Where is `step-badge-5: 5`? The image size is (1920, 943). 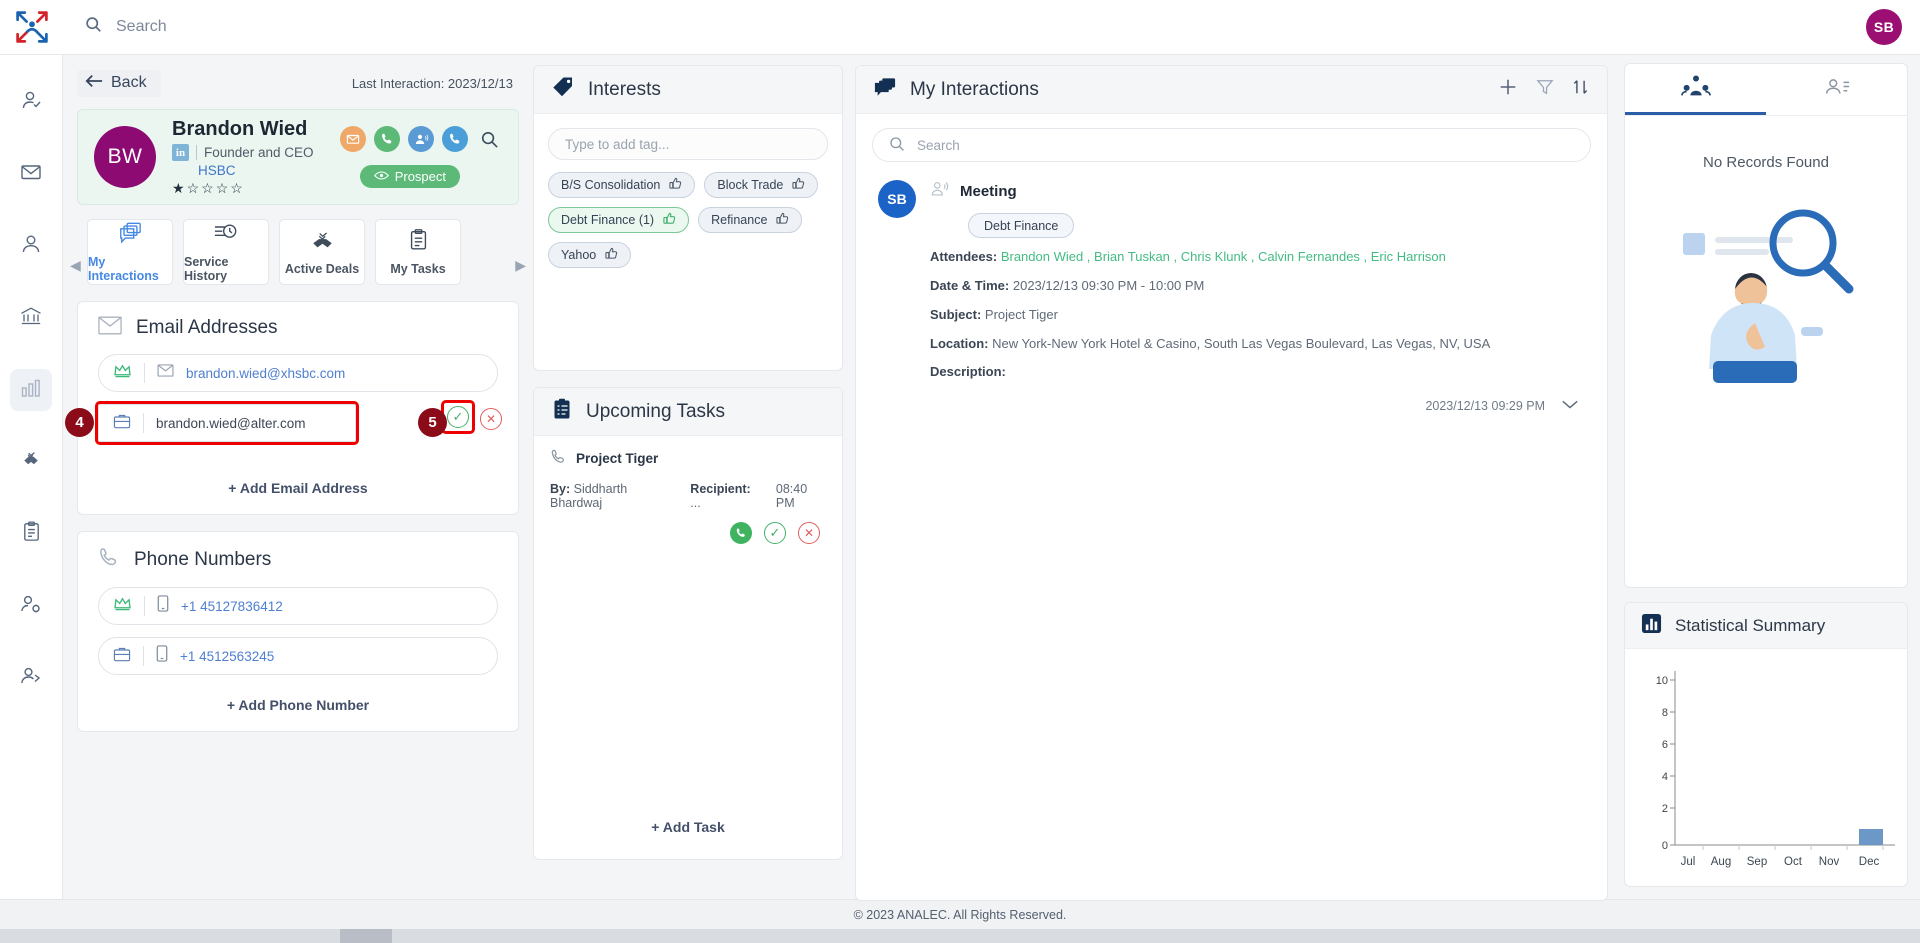
step-badge-5: 5 is located at coordinates (432, 422).